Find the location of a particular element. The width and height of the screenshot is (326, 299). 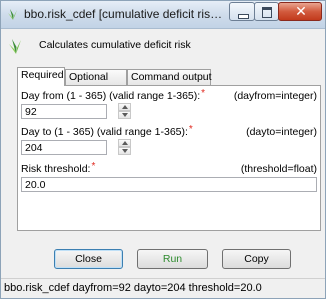

threshold-type-hint: (threshold=float) is located at coordinates (278, 169).